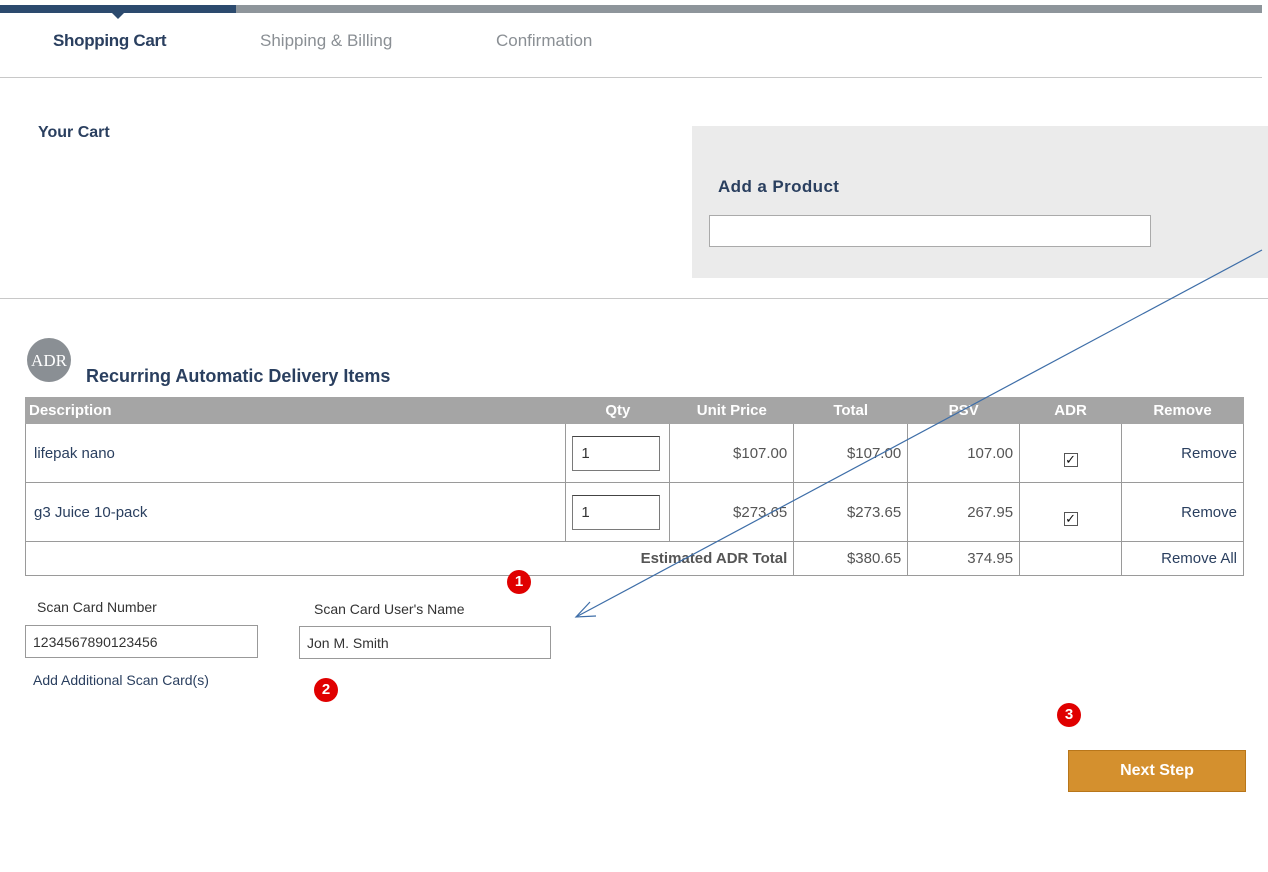 The image size is (1268, 872). Describe the element at coordinates (930, 231) in the screenshot. I see `add-product-input` at that location.